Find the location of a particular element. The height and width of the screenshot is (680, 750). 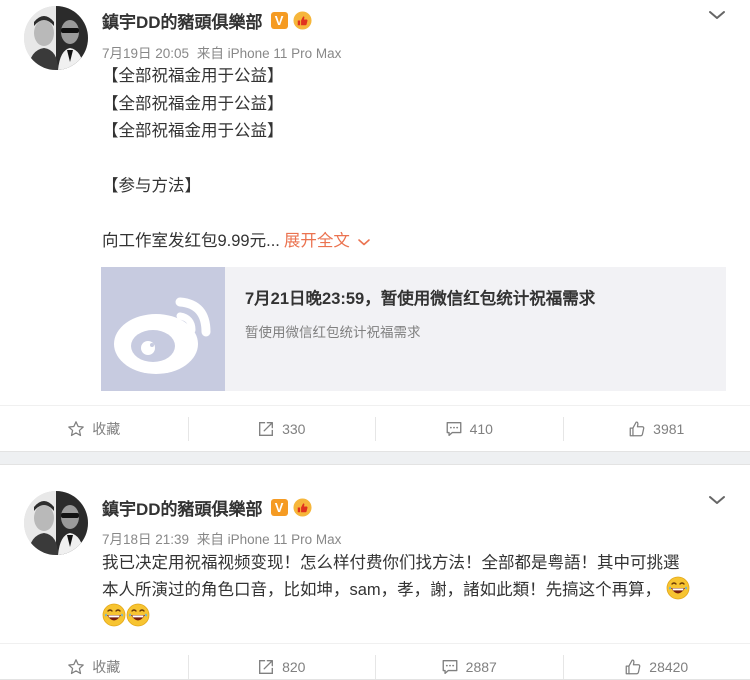

post-text-last-line: 向工作室发红包9.99元... 展开全文 is located at coordinates (417, 242).